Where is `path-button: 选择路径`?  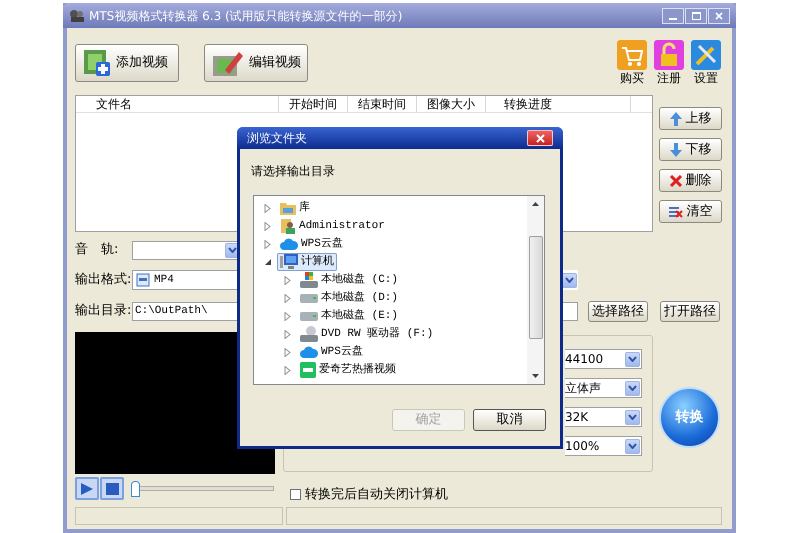 path-button: 选择路径 is located at coordinates (618, 311).